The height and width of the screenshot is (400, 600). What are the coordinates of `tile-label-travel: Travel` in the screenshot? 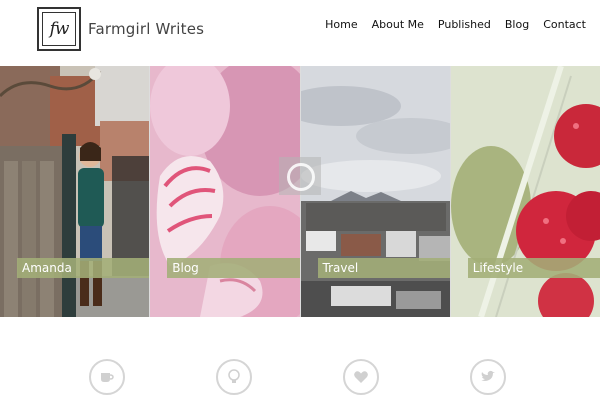 It's located at (383, 268).